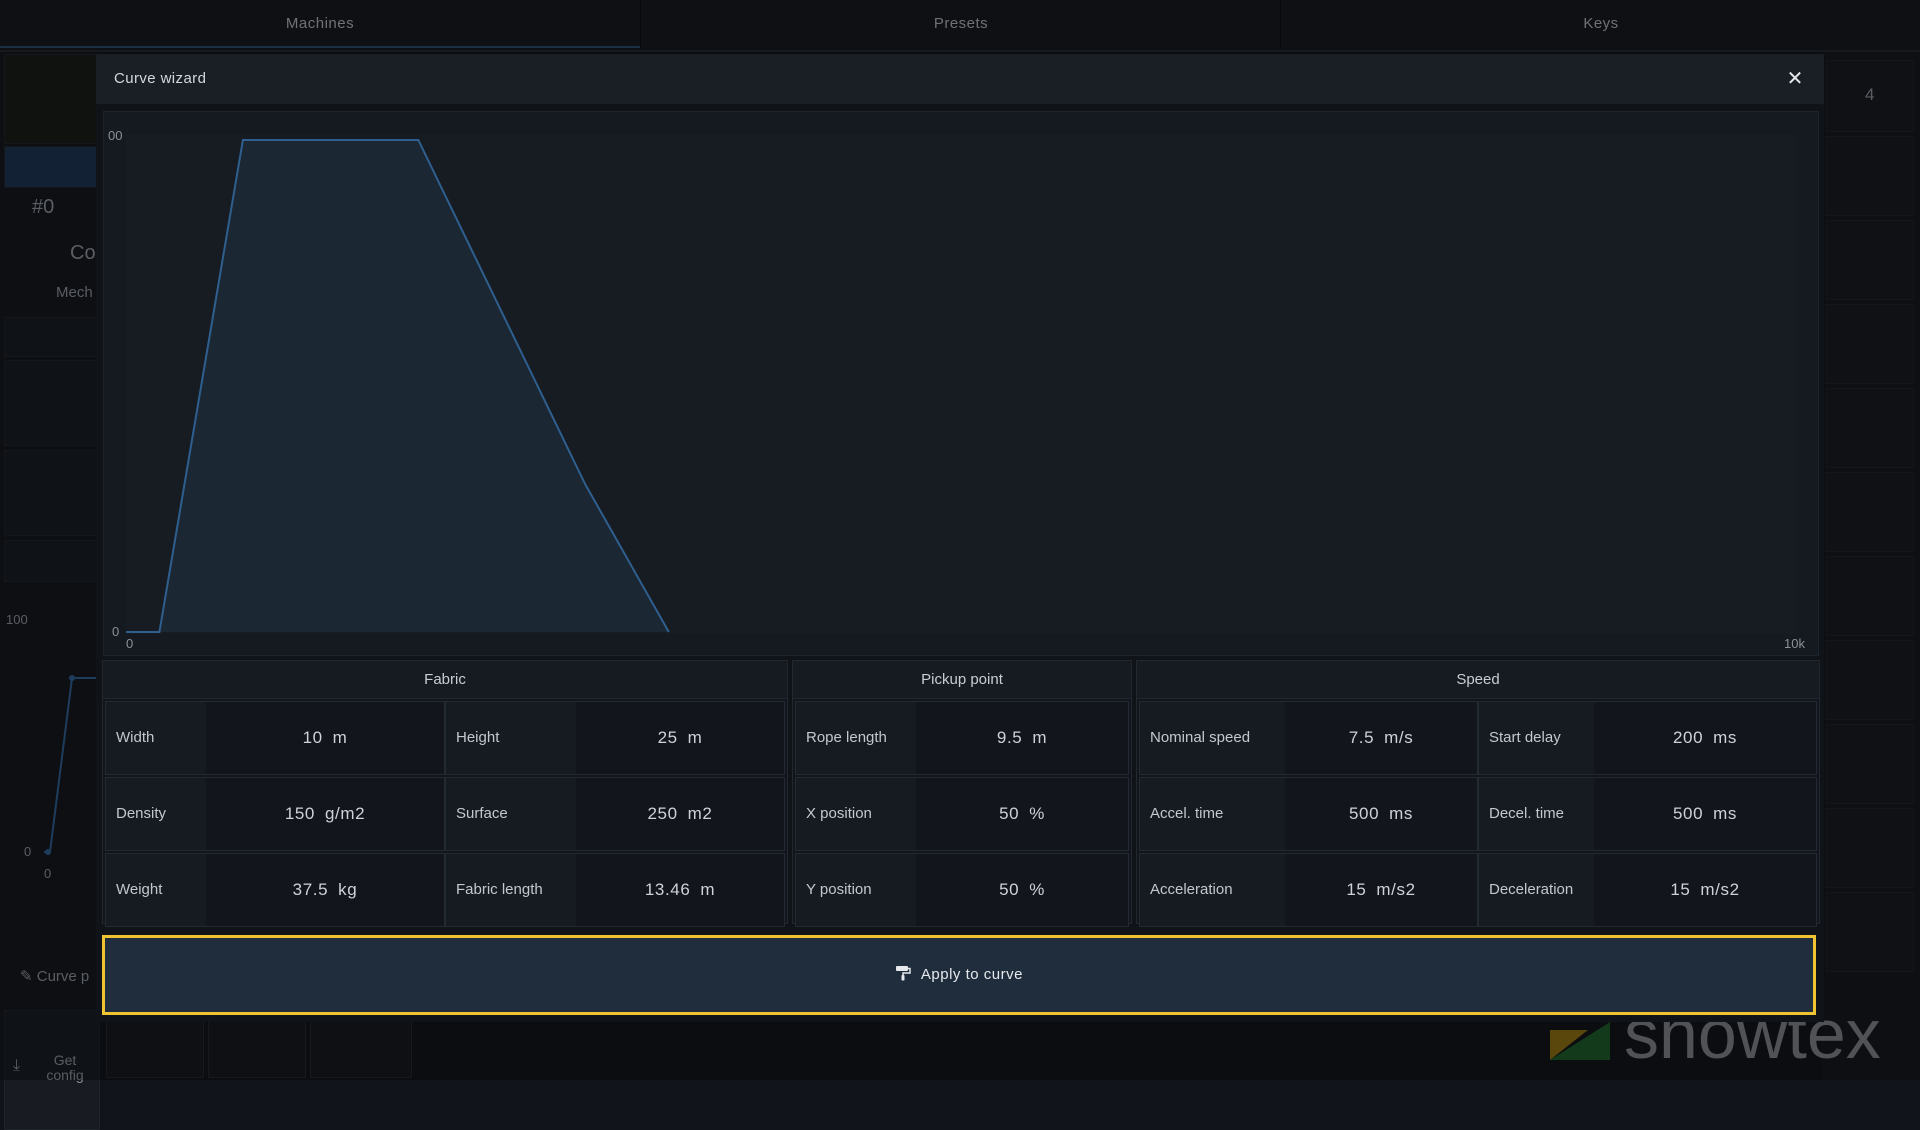  Describe the element at coordinates (1009, 889) in the screenshot. I see `y-position-value: 50` at that location.